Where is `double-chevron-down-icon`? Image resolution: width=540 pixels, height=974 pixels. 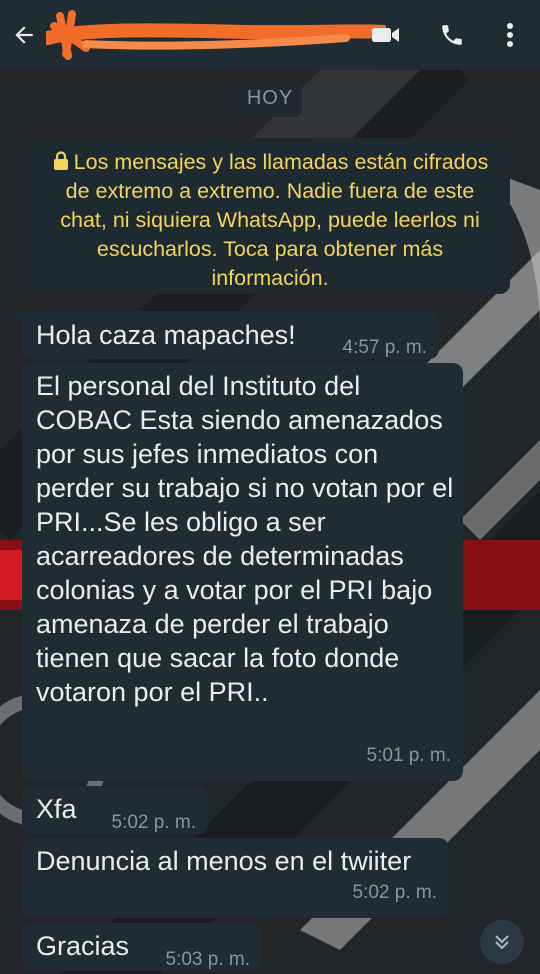
double-chevron-down-icon is located at coordinates (502, 942).